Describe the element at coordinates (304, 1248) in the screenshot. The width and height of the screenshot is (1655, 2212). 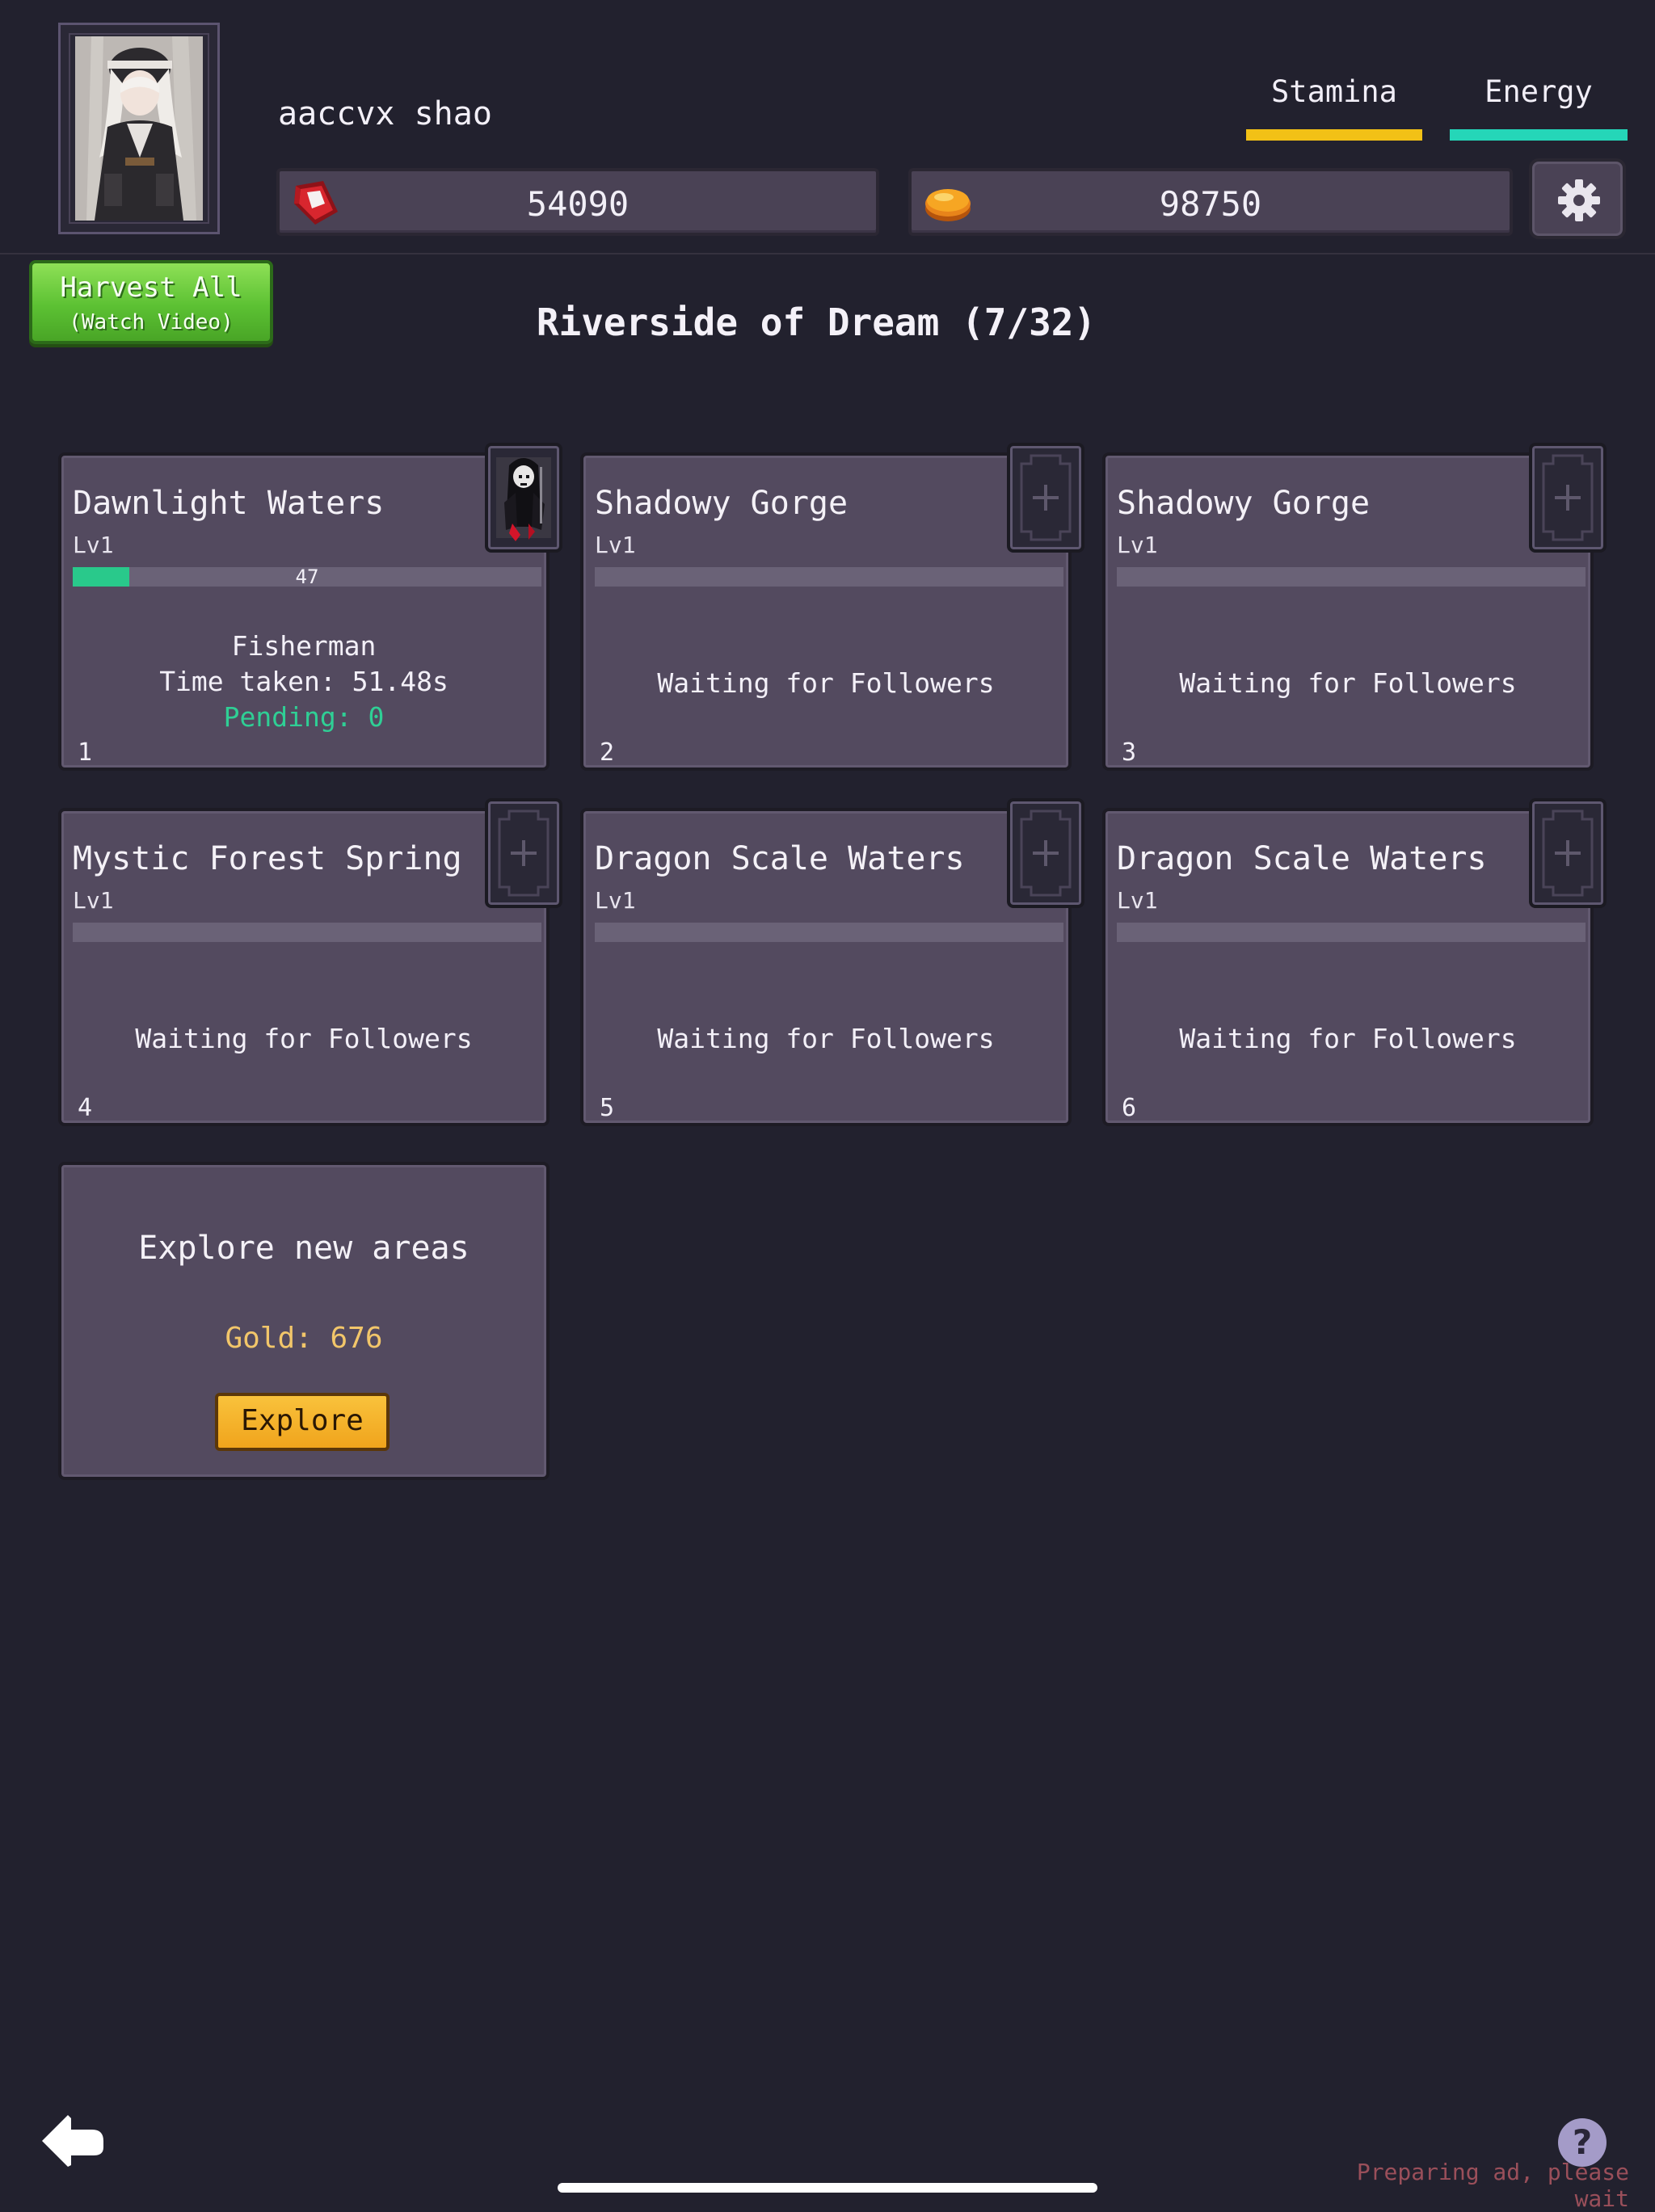
I see `explore-title: Explore new areas` at that location.